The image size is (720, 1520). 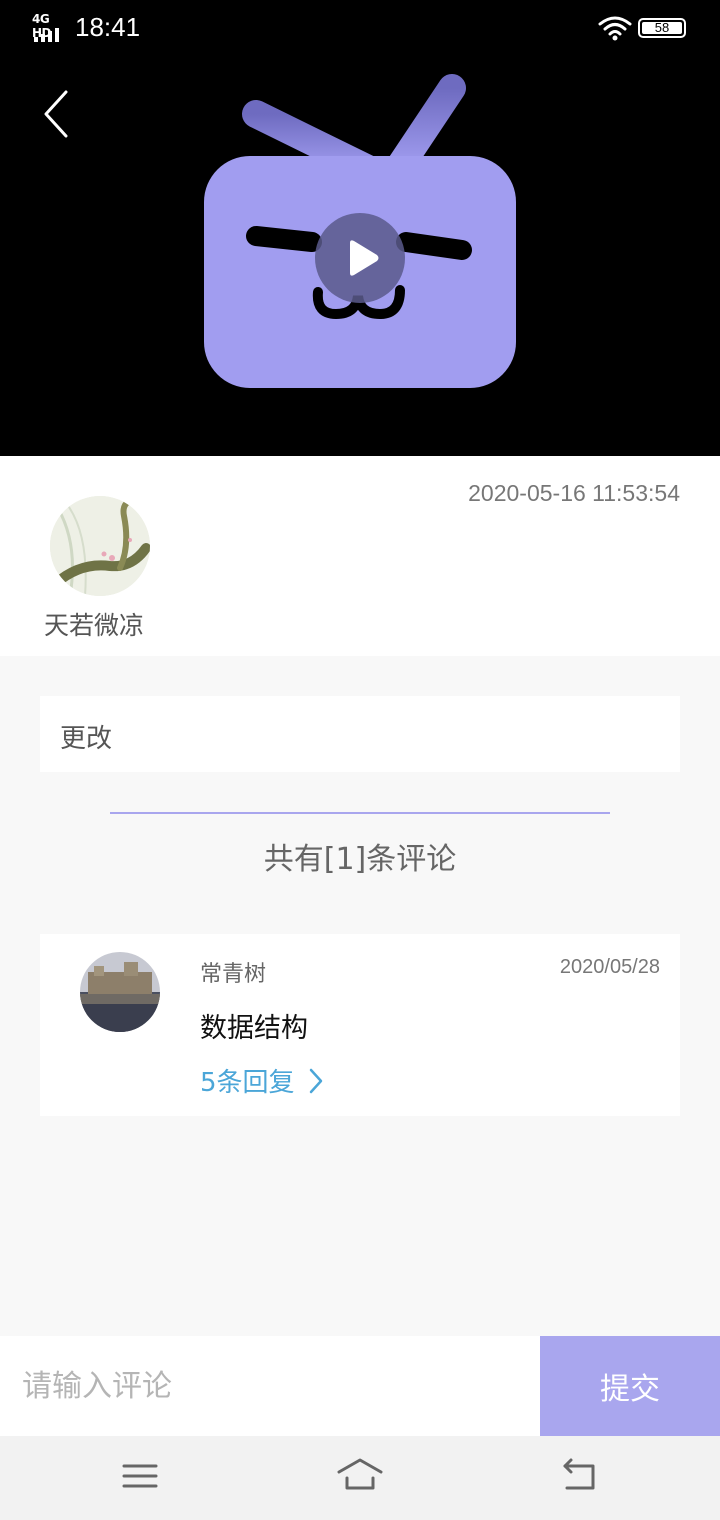 What do you see at coordinates (609, 967) in the screenshot?
I see `comment-date: 2020/05/28` at bounding box center [609, 967].